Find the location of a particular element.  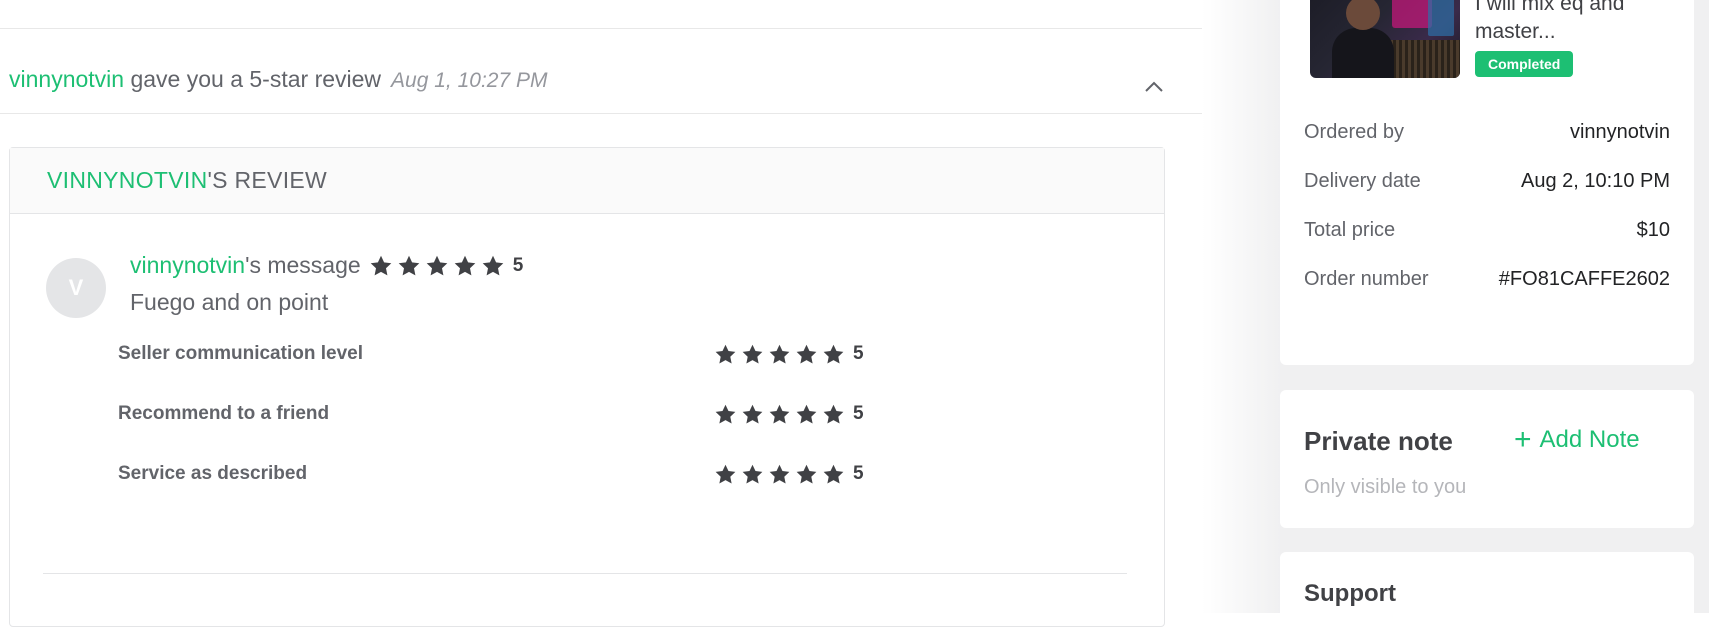

avatar: V is located at coordinates (76, 288).